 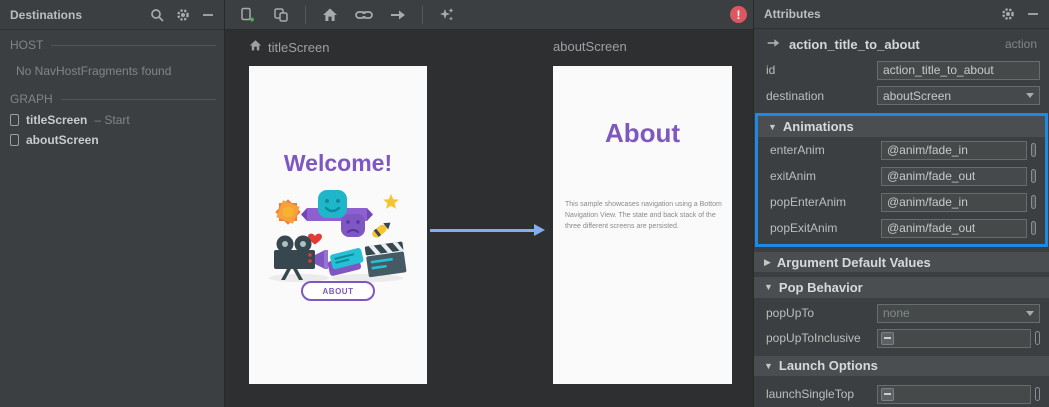 I want to click on aboutscreen-label: aboutScreen, so click(x=590, y=46).